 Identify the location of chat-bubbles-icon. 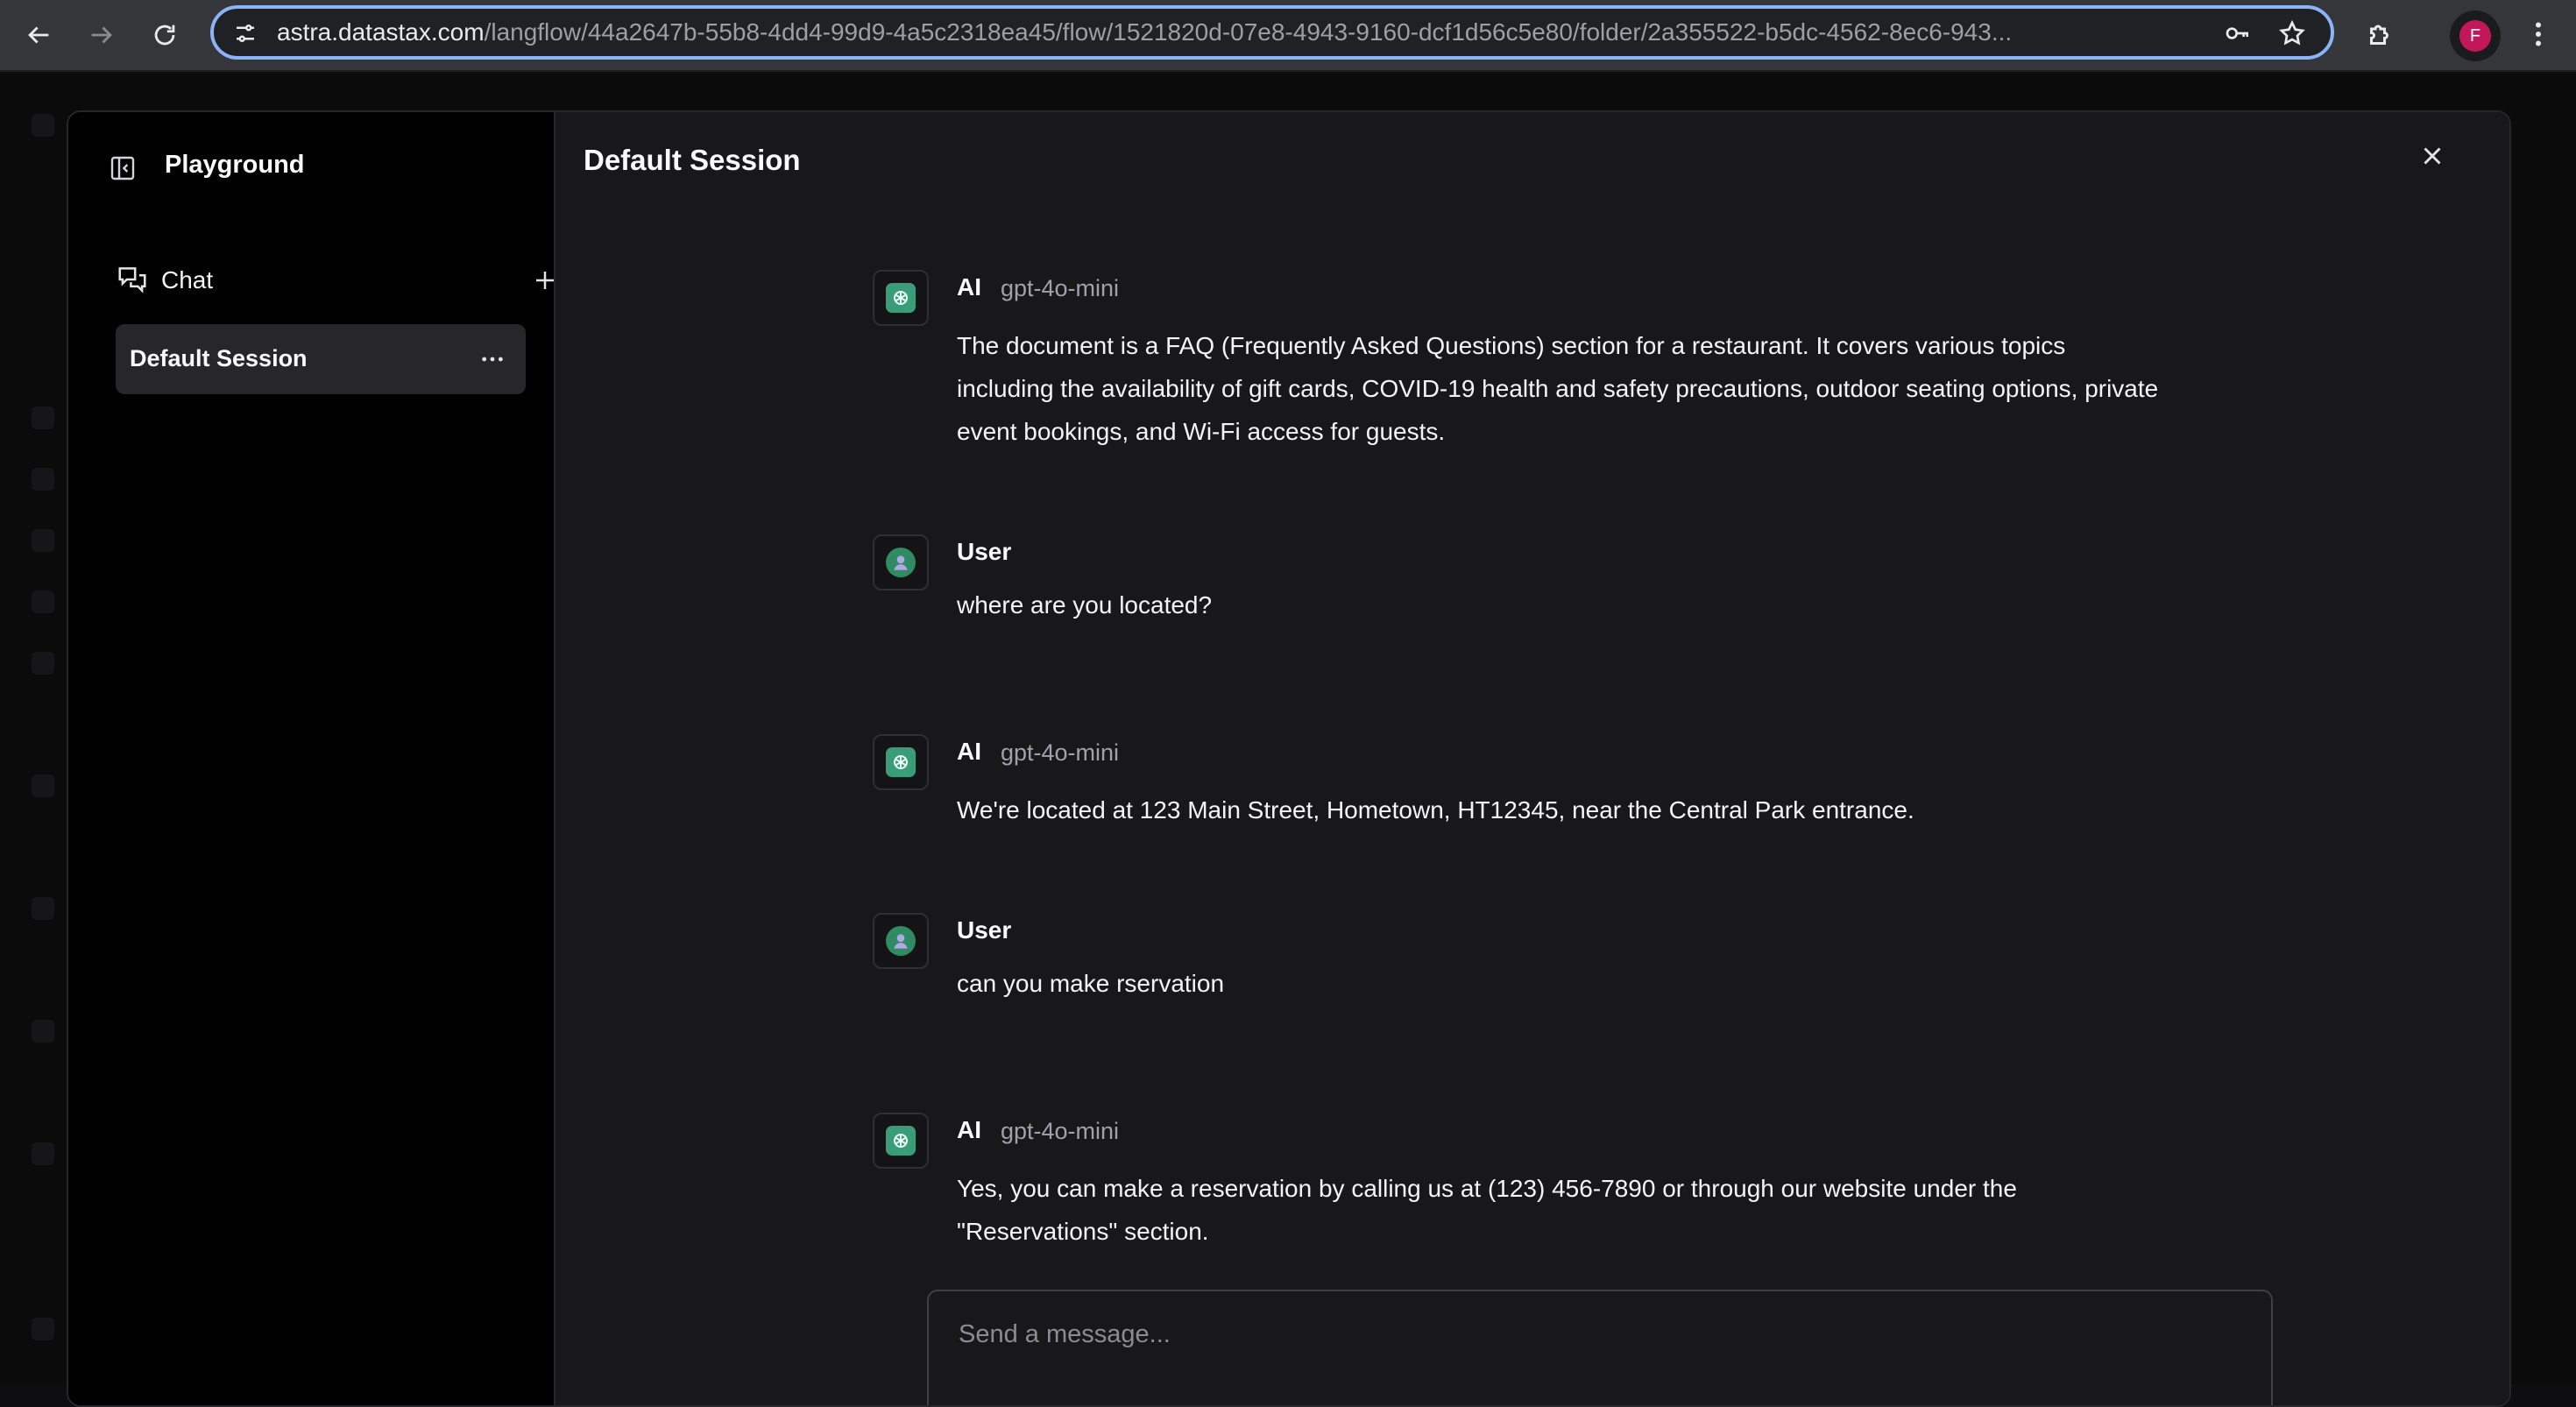
(133, 280).